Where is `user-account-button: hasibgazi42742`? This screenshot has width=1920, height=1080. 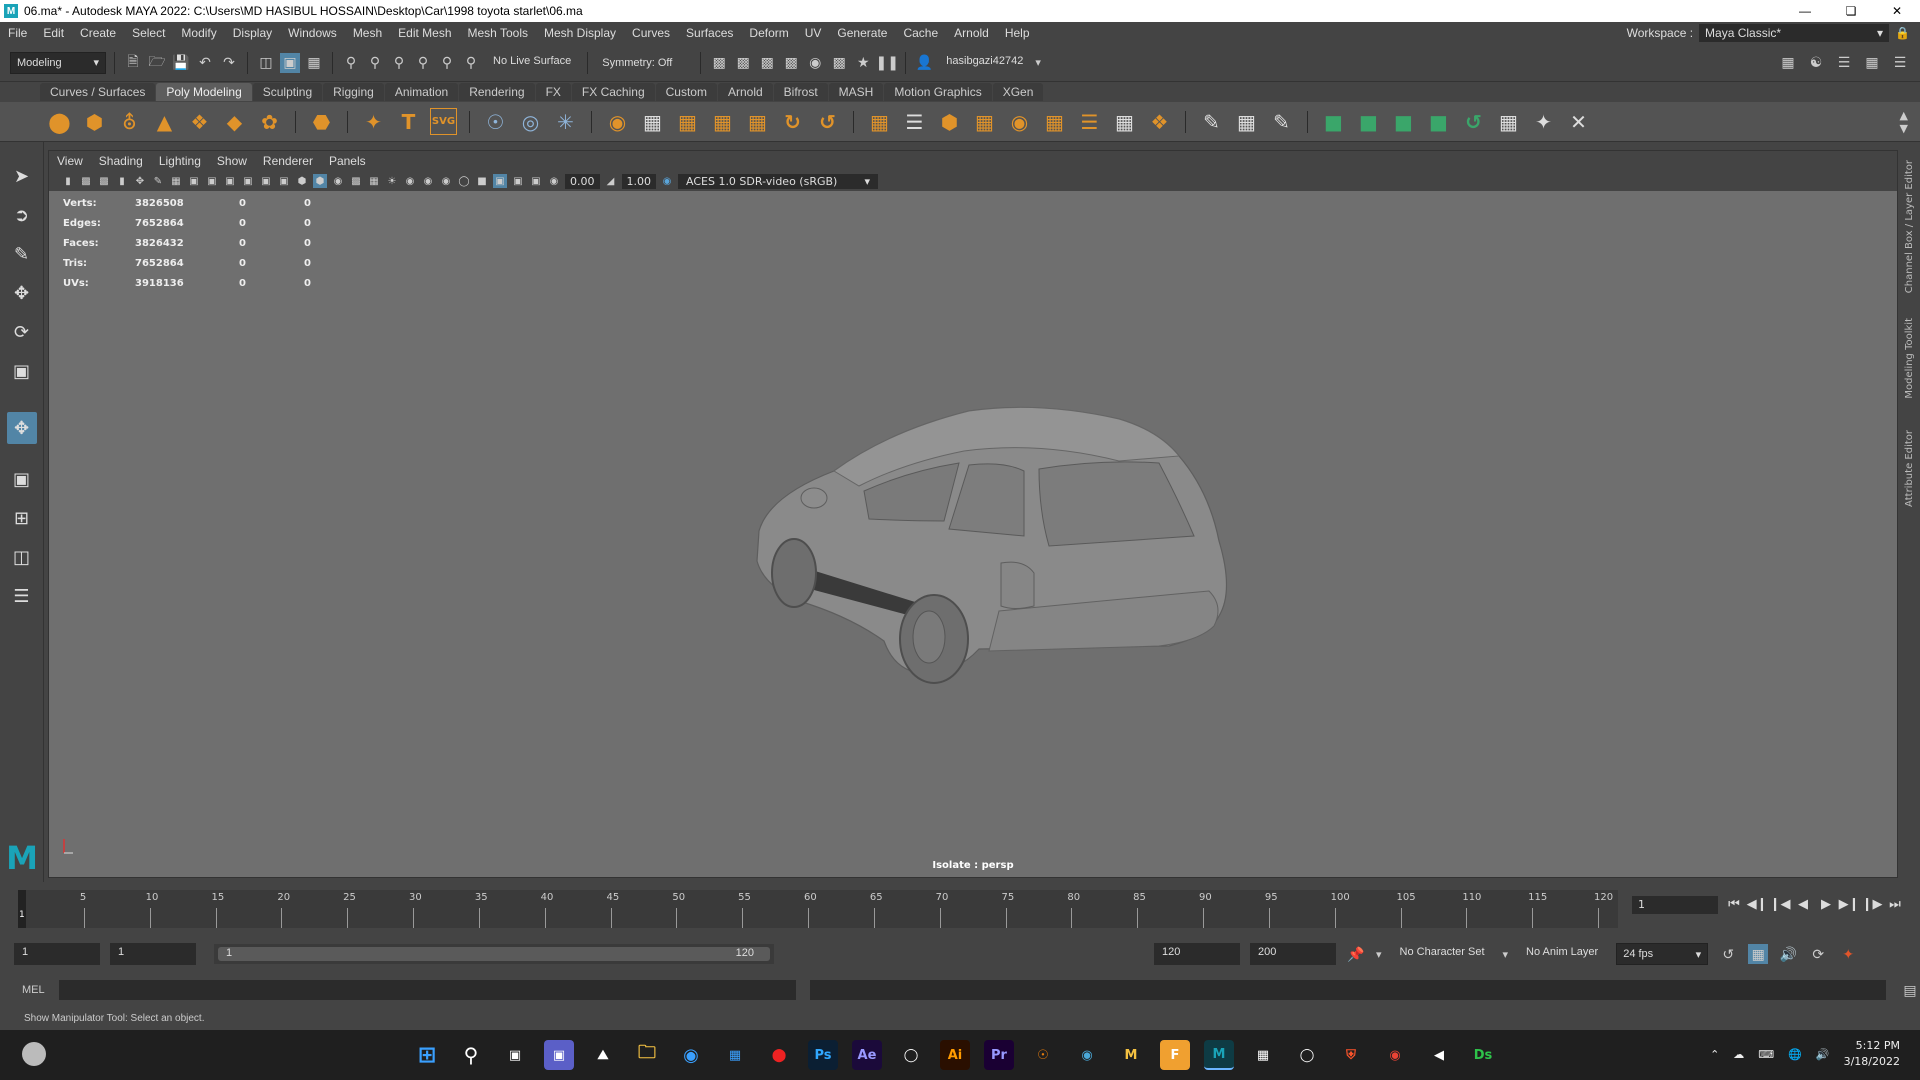
user-account-button: hasibgazi42742 is located at coordinates (984, 63).